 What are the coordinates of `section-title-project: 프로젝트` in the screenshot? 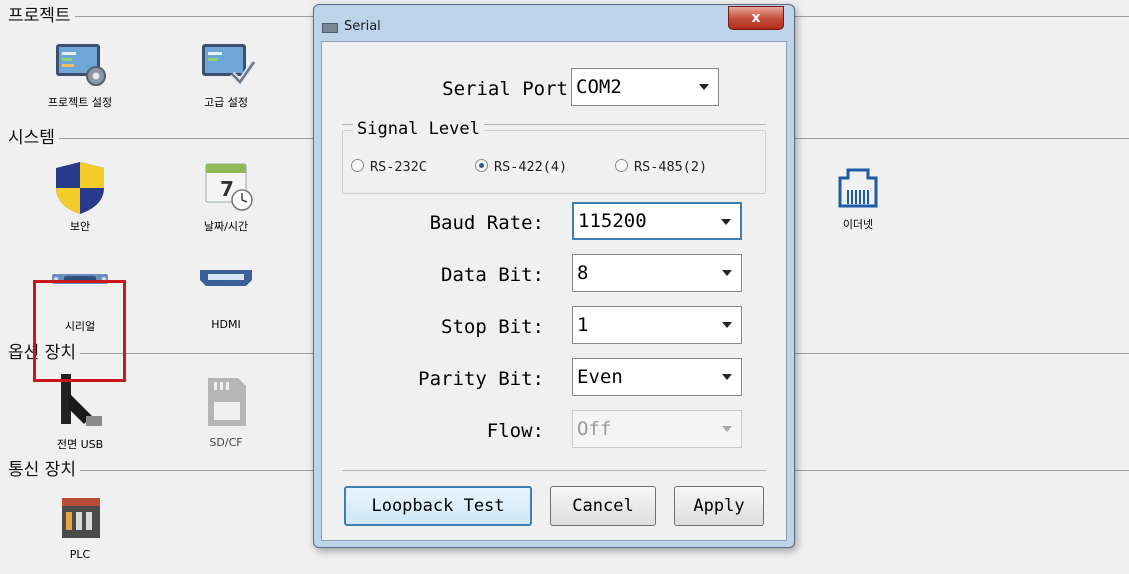 It's located at (41, 16).